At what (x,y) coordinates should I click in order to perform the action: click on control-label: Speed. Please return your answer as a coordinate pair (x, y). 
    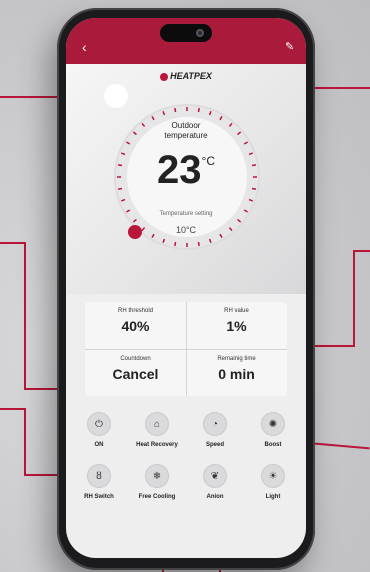
    Looking at the image, I should click on (214, 445).